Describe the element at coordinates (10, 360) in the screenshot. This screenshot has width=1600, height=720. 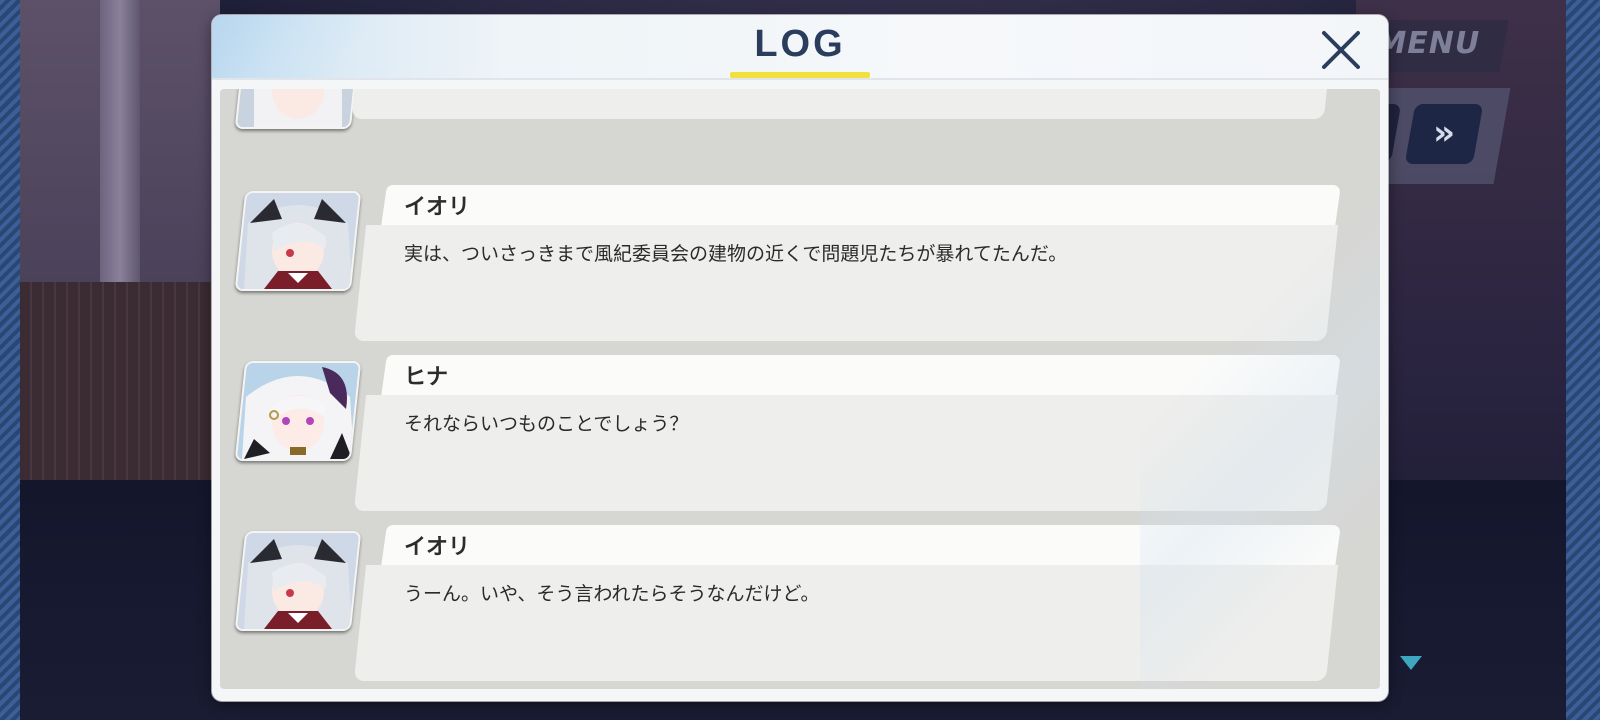
I see `border-stripe-left` at that location.